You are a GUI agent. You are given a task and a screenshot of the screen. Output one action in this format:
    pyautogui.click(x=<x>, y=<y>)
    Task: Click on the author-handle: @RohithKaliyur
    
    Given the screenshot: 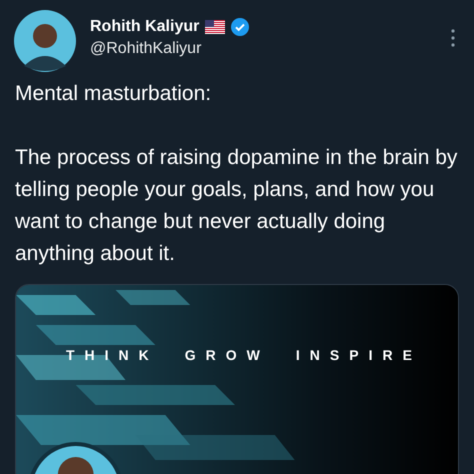 What is the action you would take?
    pyautogui.click(x=270, y=49)
    